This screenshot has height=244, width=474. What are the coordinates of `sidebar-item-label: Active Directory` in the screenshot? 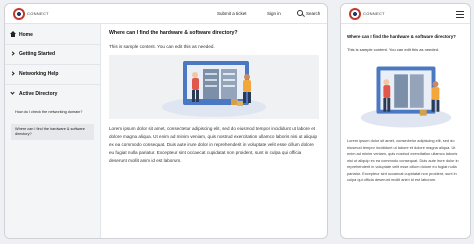 It's located at (38, 94).